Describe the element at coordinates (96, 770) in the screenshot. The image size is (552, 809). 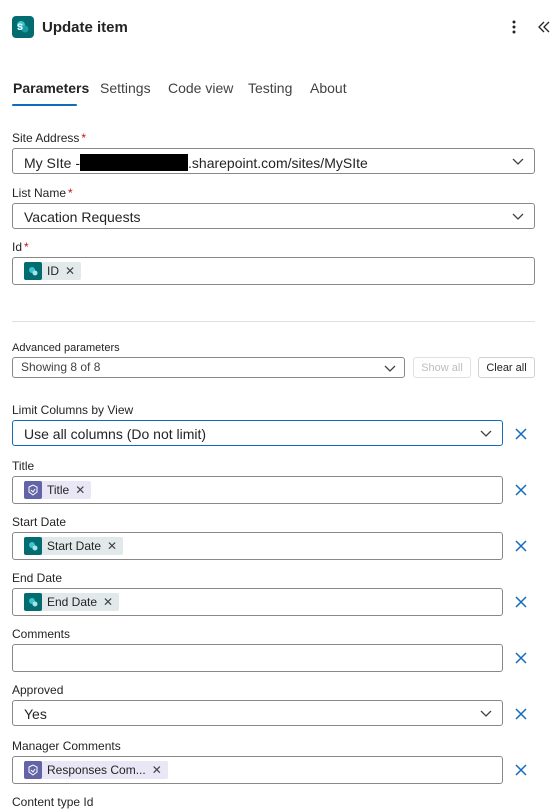
I see `manager-comments-token: Responses Com... ✕` at that location.